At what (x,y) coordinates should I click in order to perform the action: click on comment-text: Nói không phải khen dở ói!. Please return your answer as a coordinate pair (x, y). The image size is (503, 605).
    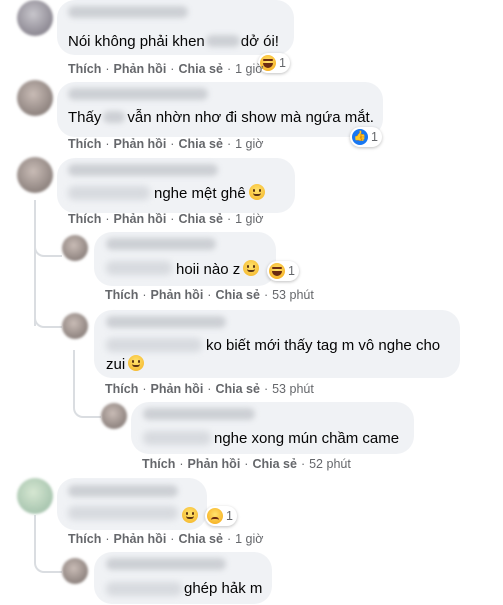
    Looking at the image, I should click on (173, 42).